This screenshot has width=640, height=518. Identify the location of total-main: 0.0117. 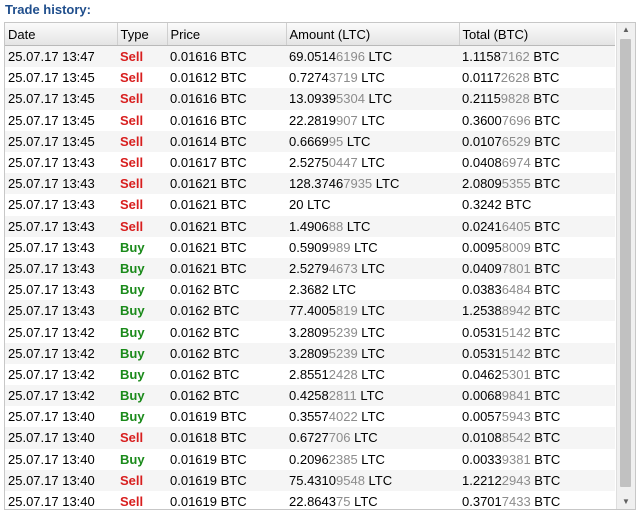
(481, 78).